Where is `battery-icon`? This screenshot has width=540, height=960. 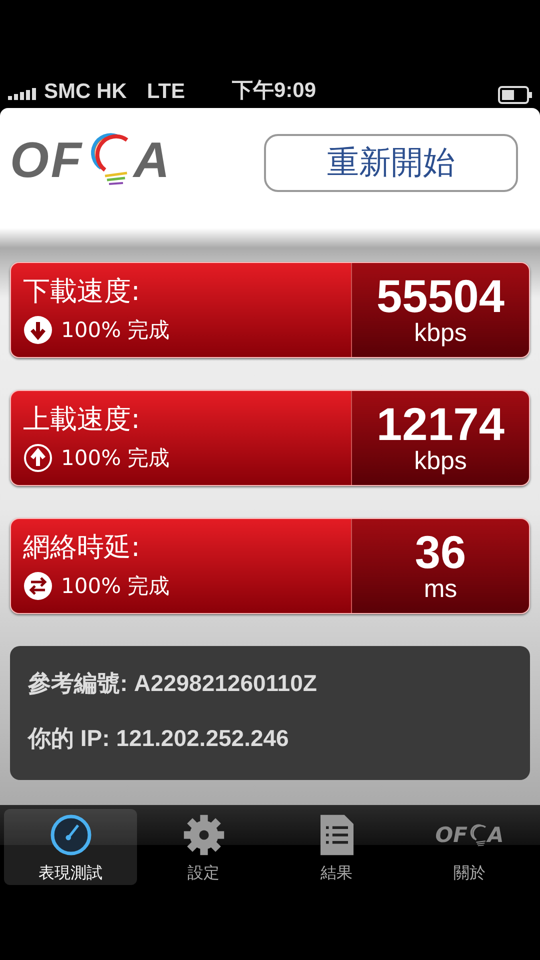 battery-icon is located at coordinates (515, 95).